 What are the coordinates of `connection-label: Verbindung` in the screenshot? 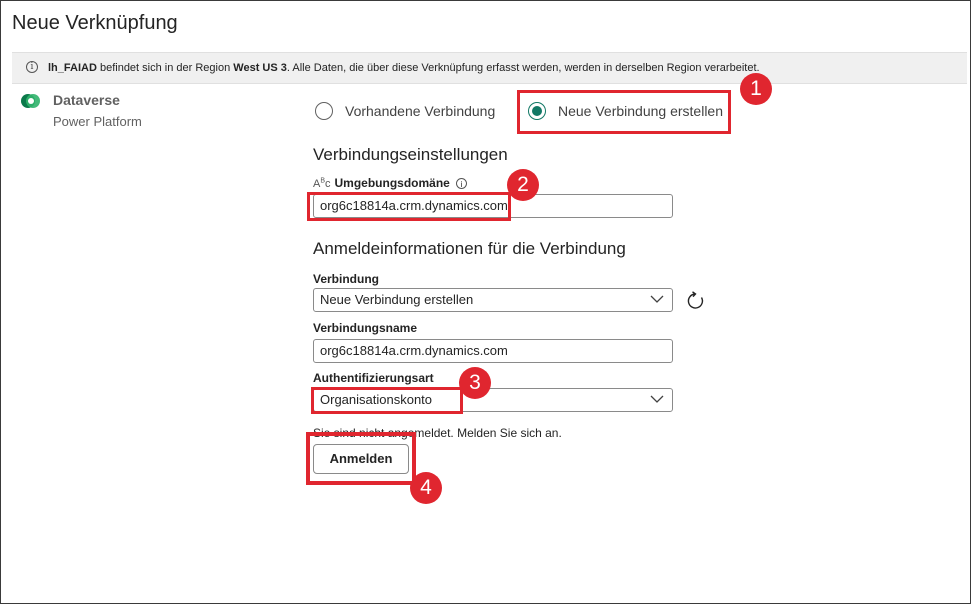 It's located at (346, 279).